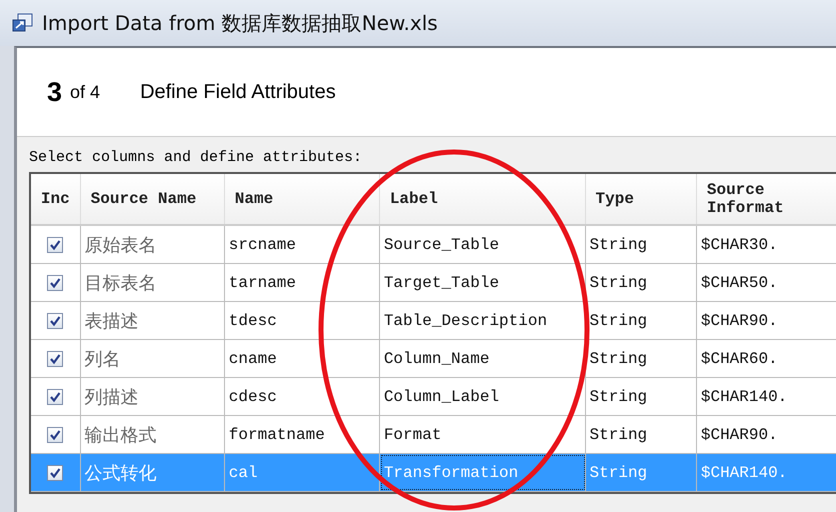  I want to click on table-cell: cal, so click(243, 473).